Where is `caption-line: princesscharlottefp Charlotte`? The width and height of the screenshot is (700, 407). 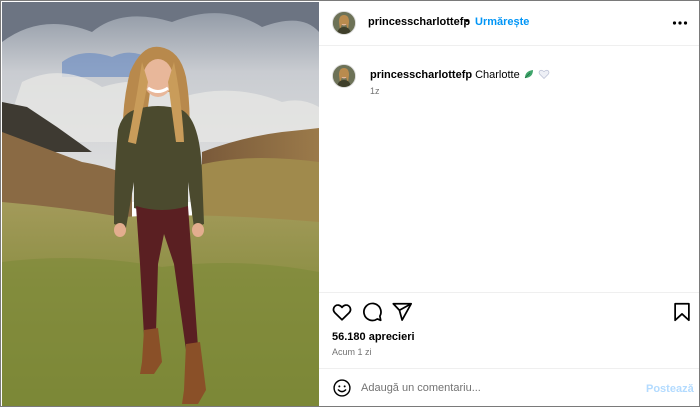 caption-line: princesscharlottefp Charlotte is located at coordinates (460, 75).